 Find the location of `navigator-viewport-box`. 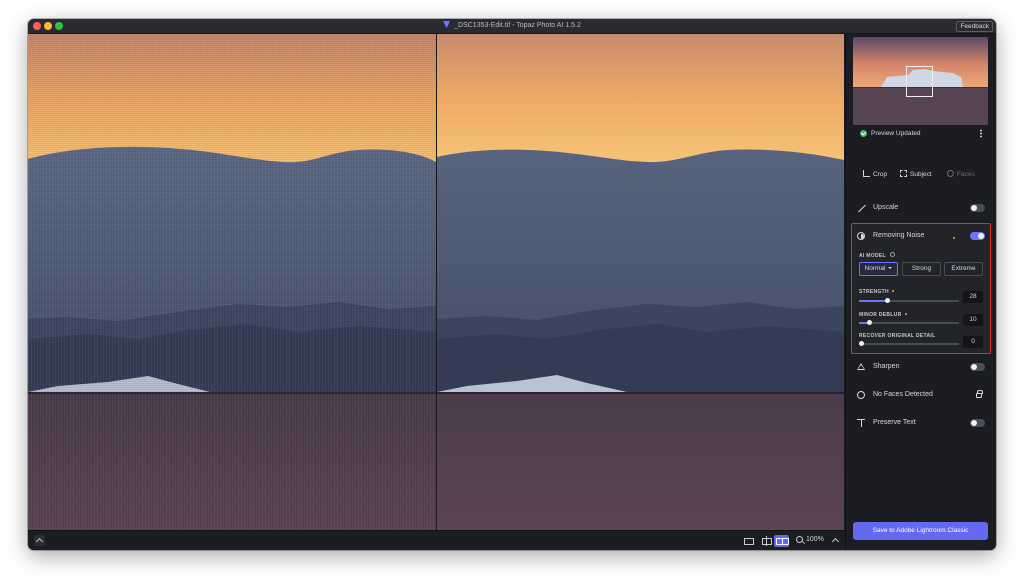

navigator-viewport-box is located at coordinates (919, 81).